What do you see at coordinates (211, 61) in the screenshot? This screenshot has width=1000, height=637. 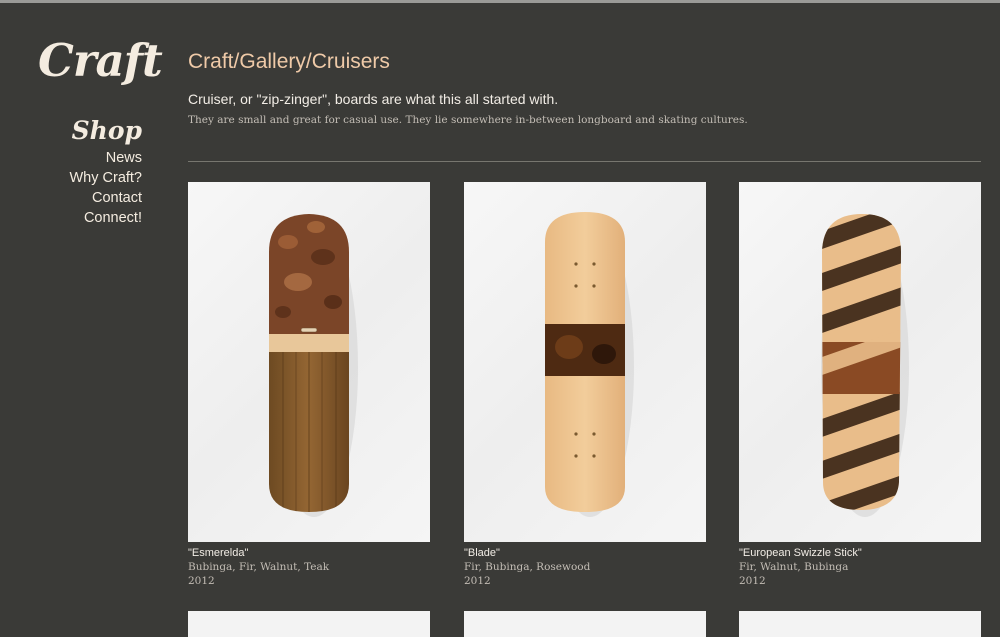 I see `breadcrumb-craft: Craft` at bounding box center [211, 61].